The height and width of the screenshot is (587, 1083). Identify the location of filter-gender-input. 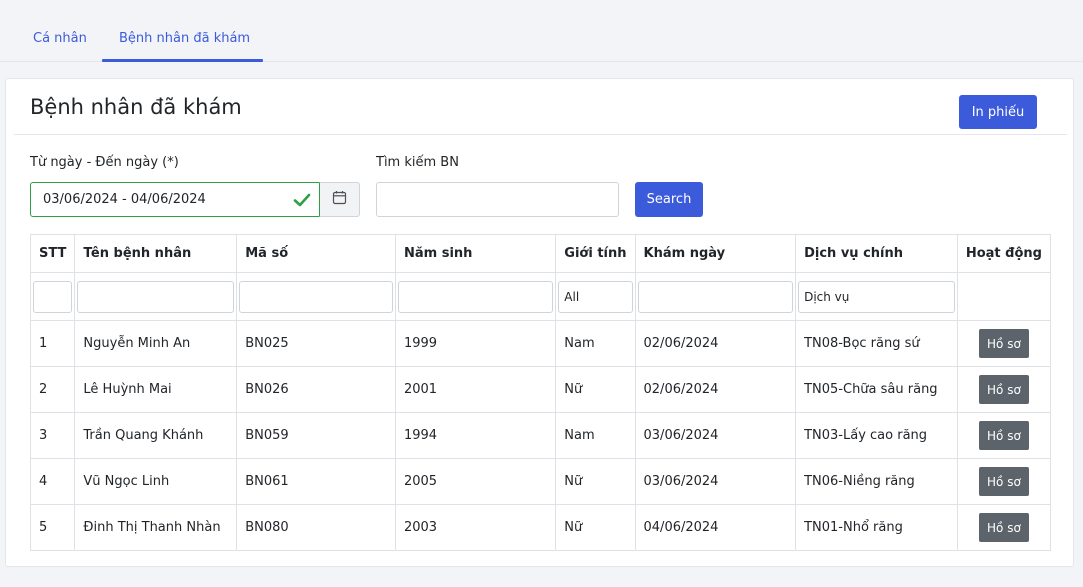
(595, 296).